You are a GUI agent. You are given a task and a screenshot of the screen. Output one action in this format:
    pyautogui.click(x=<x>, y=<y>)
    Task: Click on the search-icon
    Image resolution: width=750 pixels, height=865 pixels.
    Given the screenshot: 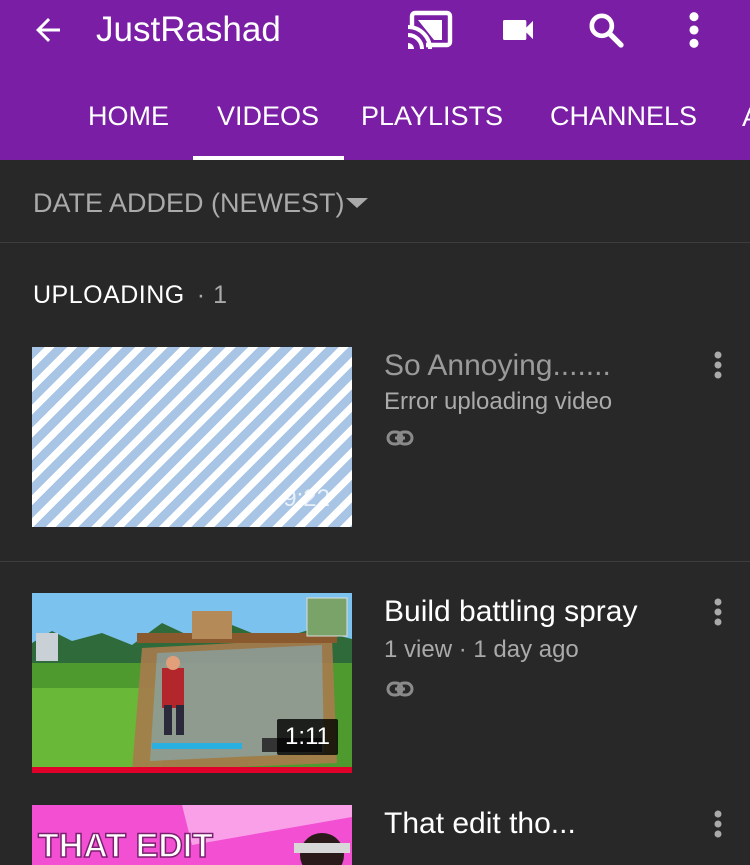 What is the action you would take?
    pyautogui.click(x=606, y=30)
    